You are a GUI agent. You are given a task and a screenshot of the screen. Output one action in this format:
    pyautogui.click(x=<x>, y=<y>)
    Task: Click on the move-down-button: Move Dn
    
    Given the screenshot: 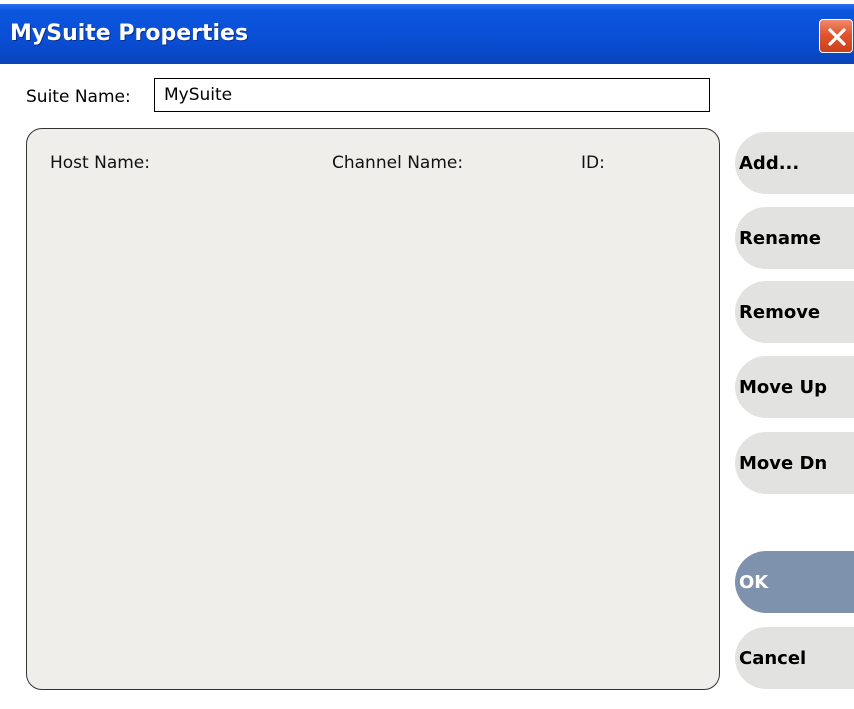 What is the action you would take?
    pyautogui.click(x=794, y=463)
    